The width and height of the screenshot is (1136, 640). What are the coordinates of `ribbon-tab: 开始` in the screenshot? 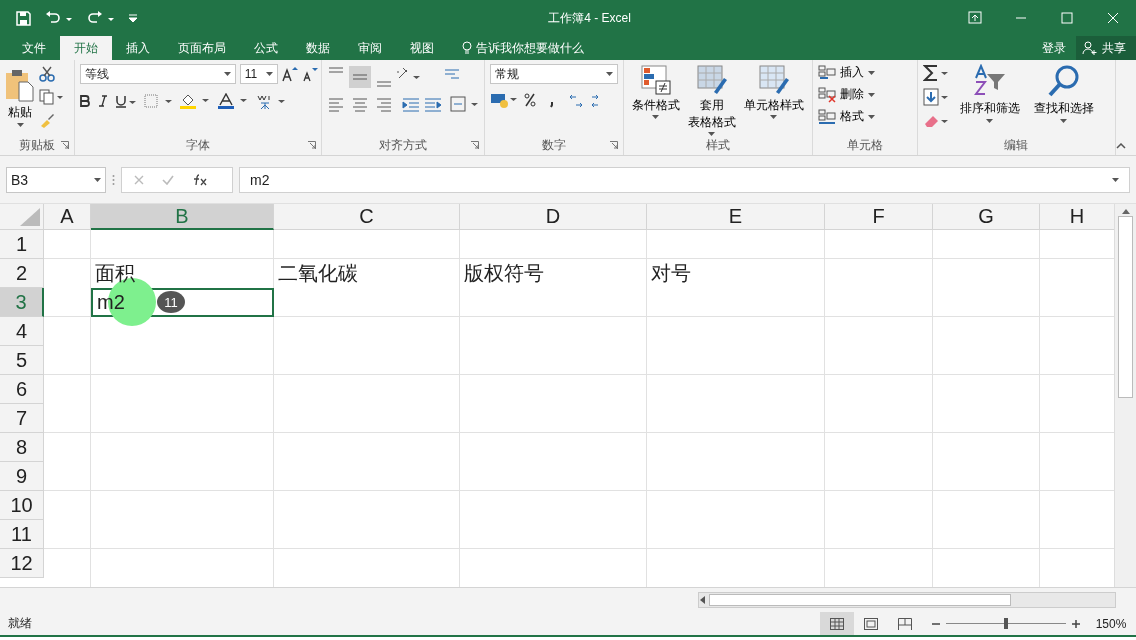 It's located at (86, 48).